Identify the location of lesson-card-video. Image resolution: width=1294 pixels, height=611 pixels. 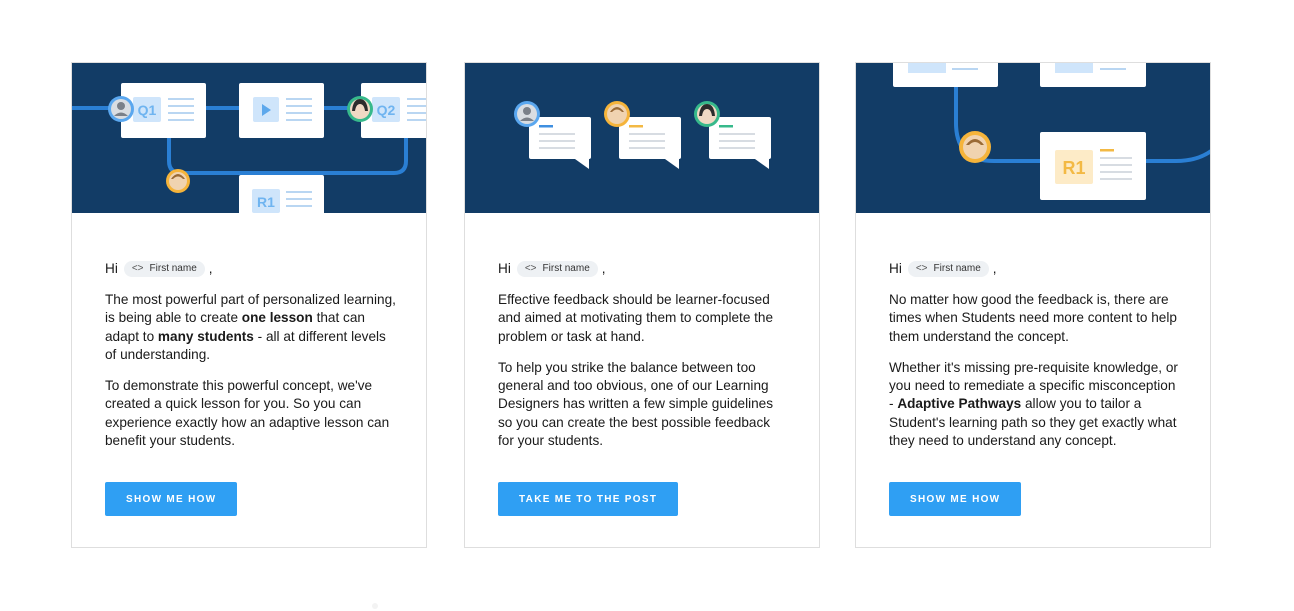
(281, 110).